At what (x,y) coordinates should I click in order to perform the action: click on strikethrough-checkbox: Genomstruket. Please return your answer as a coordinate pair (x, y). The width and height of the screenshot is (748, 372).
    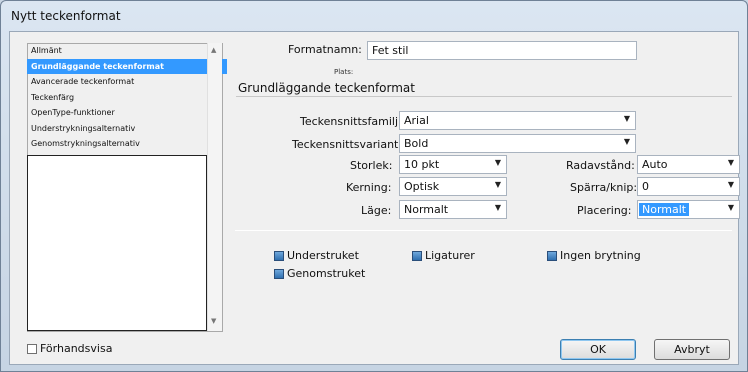
    Looking at the image, I should click on (319, 273).